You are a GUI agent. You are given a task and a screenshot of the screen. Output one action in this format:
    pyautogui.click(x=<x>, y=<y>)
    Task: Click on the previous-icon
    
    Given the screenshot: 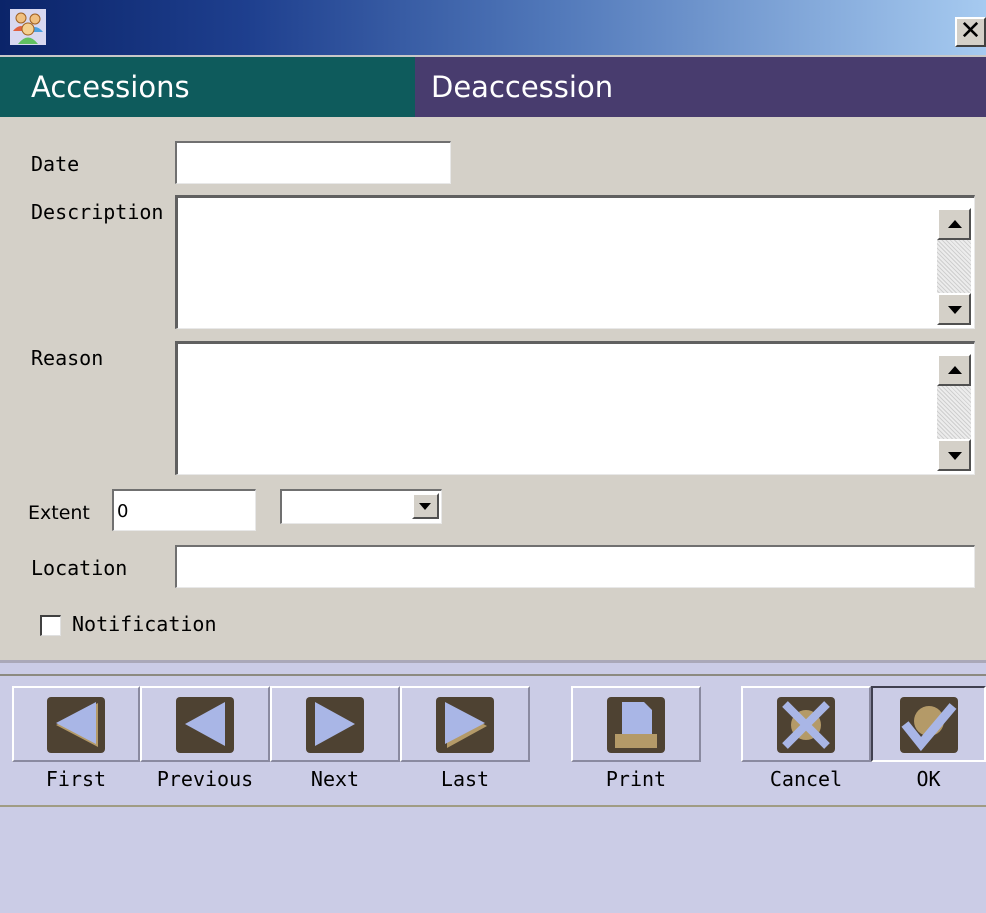 What is the action you would take?
    pyautogui.click(x=205, y=725)
    